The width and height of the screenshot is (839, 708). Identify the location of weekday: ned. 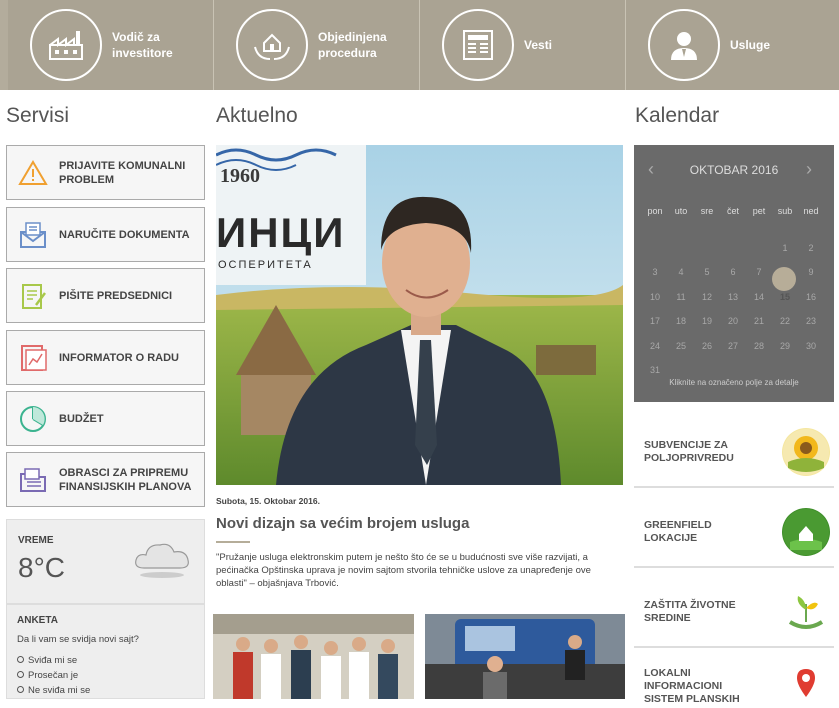
(811, 211).